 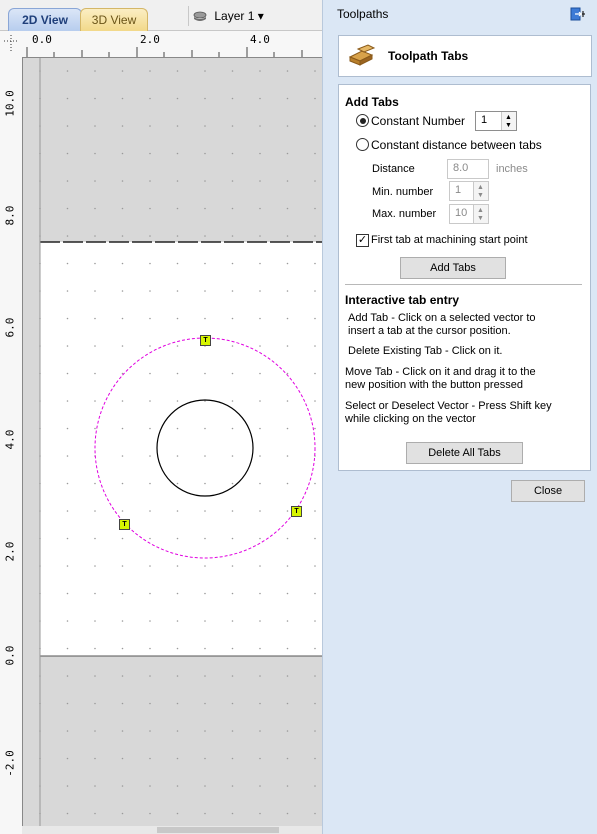 What do you see at coordinates (164, 52) in the screenshot?
I see `horizontal-ruler-ticks` at bounding box center [164, 52].